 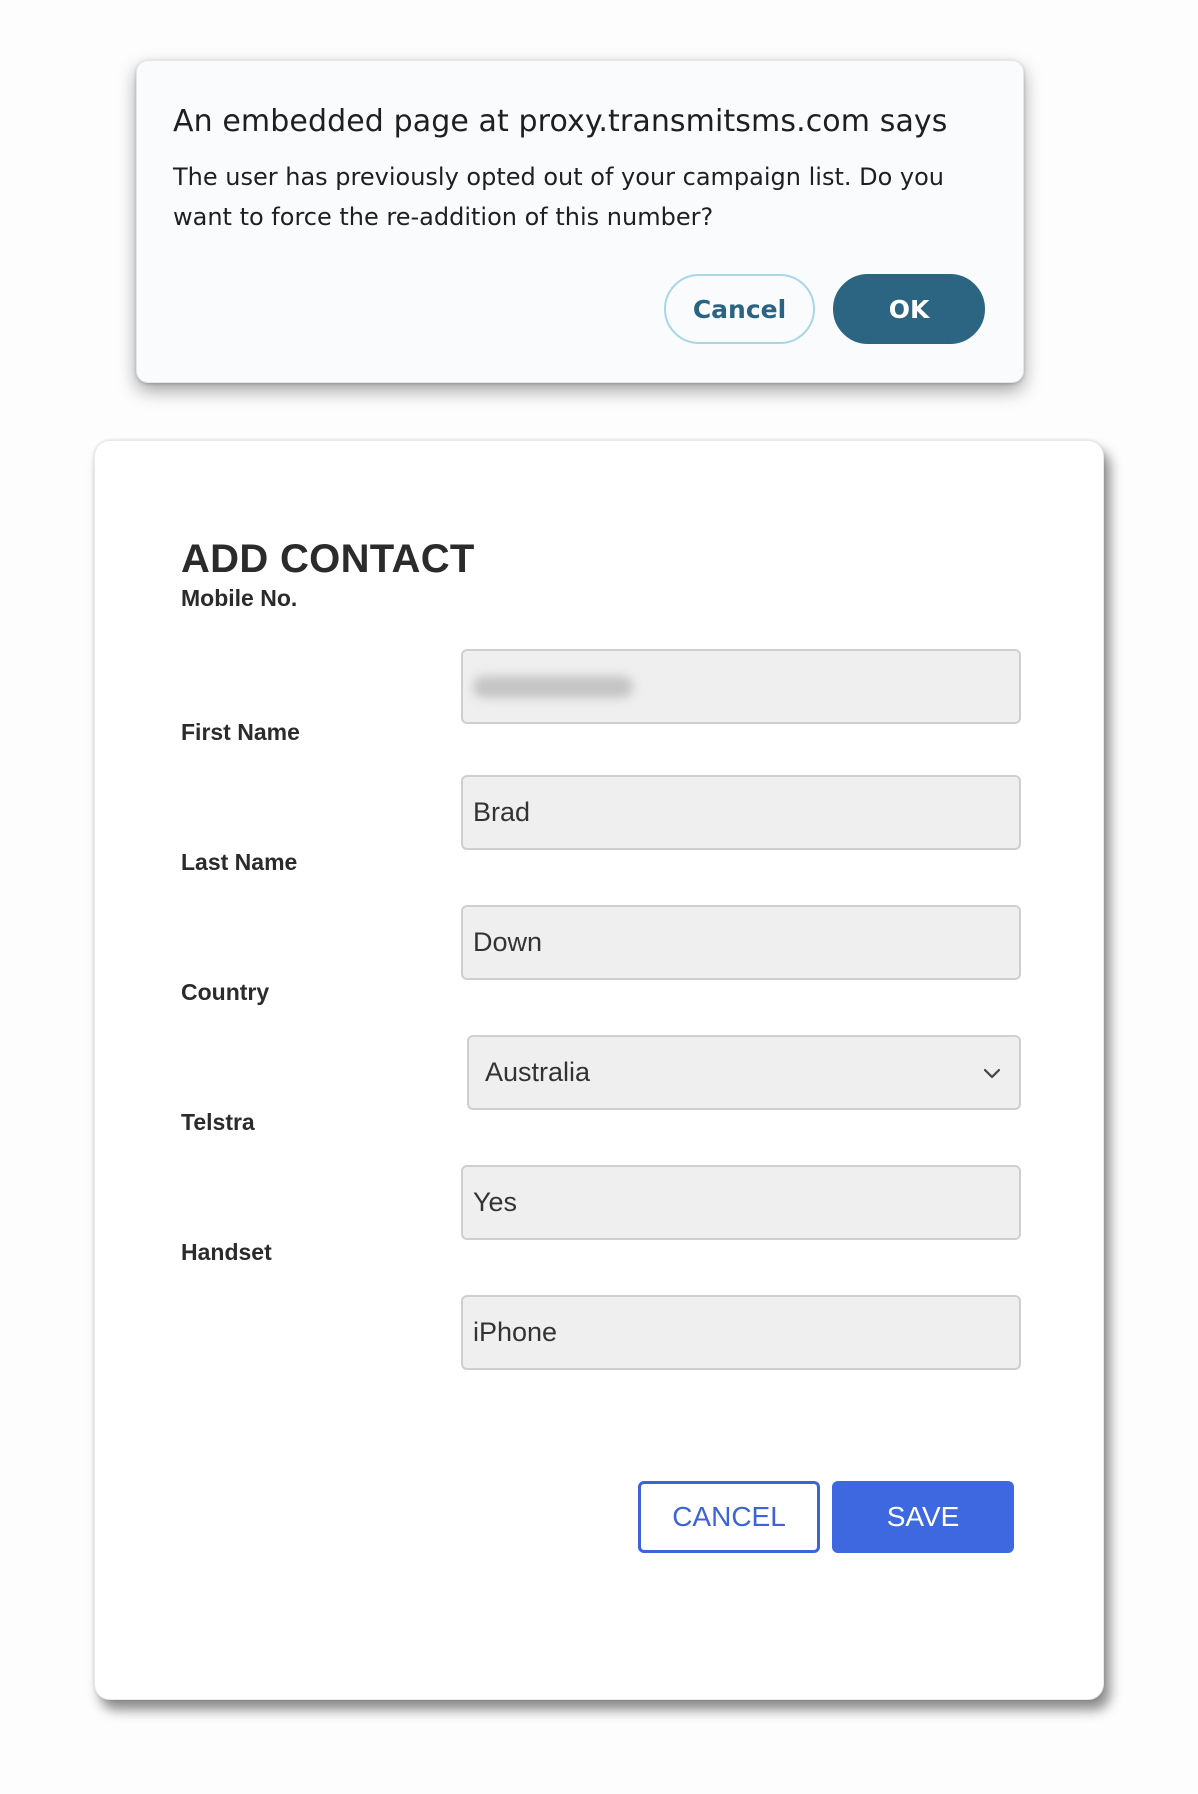 I want to click on first-name-field: Brad, so click(x=741, y=812).